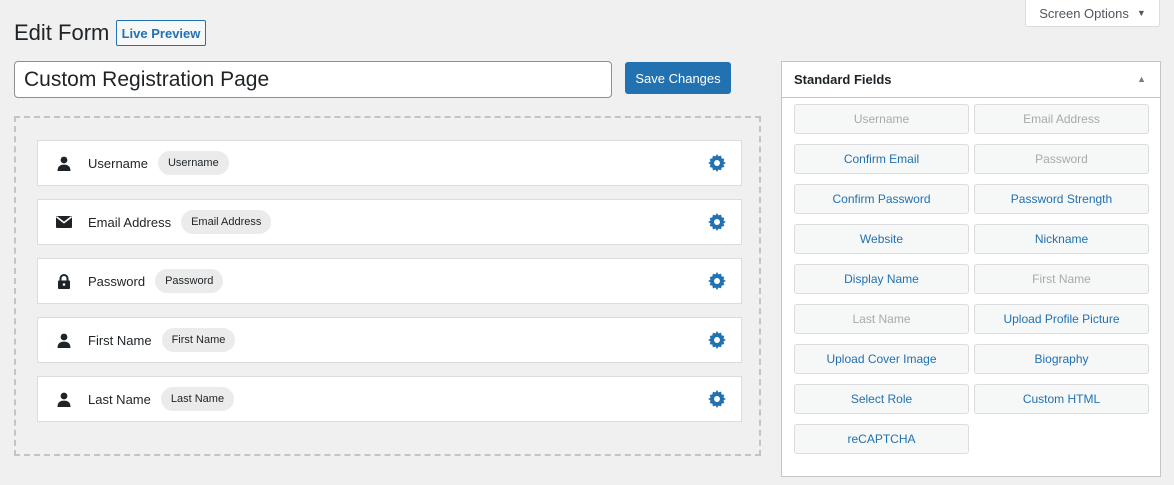 The height and width of the screenshot is (485, 1174). What do you see at coordinates (118, 163) in the screenshot?
I see `field-label: Username` at bounding box center [118, 163].